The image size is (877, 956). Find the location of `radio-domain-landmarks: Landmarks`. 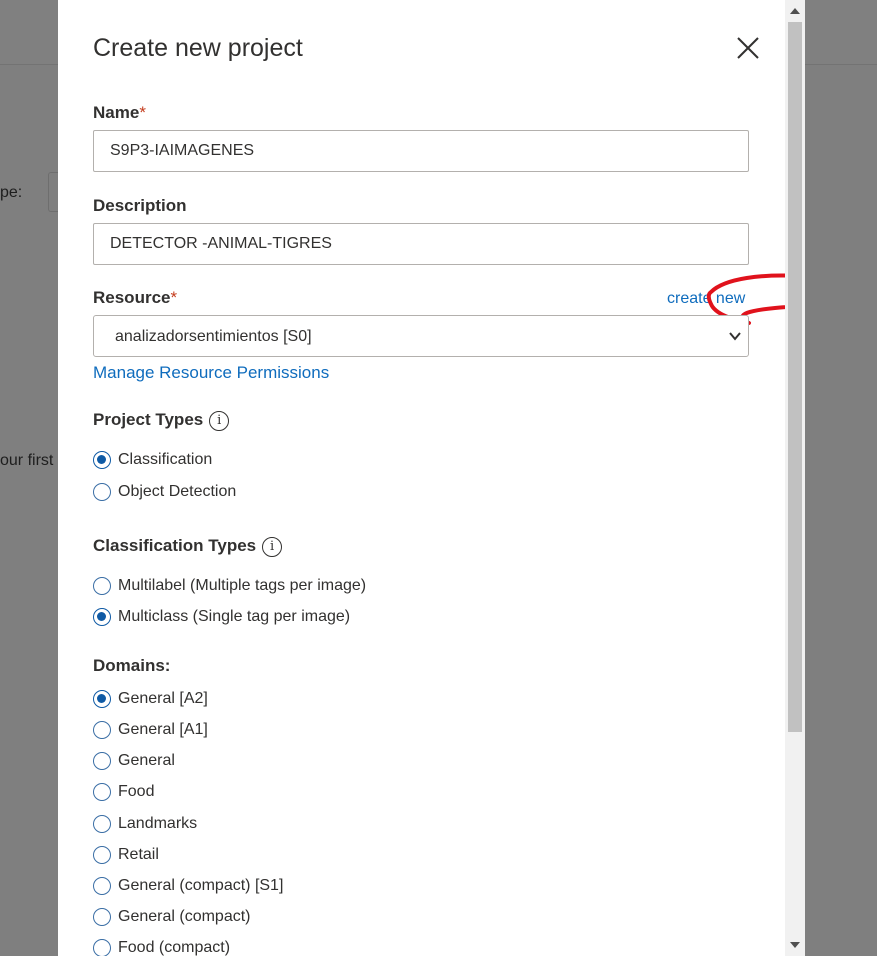

radio-domain-landmarks: Landmarks is located at coordinates (145, 824).